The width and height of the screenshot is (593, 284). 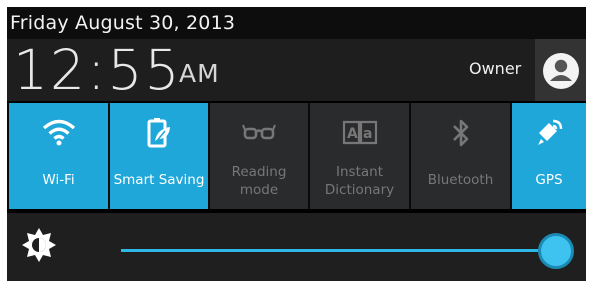 What do you see at coordinates (97, 70) in the screenshot?
I see `clock-time: 12:55` at bounding box center [97, 70].